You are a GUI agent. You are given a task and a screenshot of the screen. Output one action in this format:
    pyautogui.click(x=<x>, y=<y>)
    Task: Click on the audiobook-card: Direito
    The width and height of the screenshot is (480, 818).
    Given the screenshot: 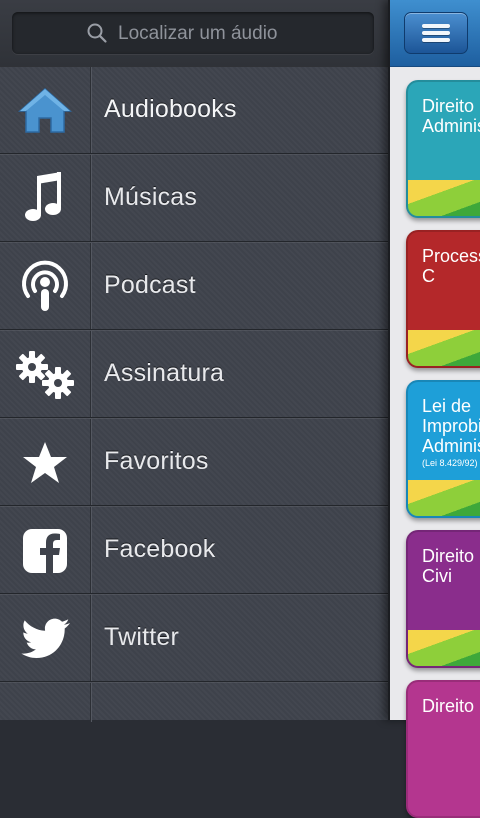 What is the action you would take?
    pyautogui.click(x=443, y=749)
    